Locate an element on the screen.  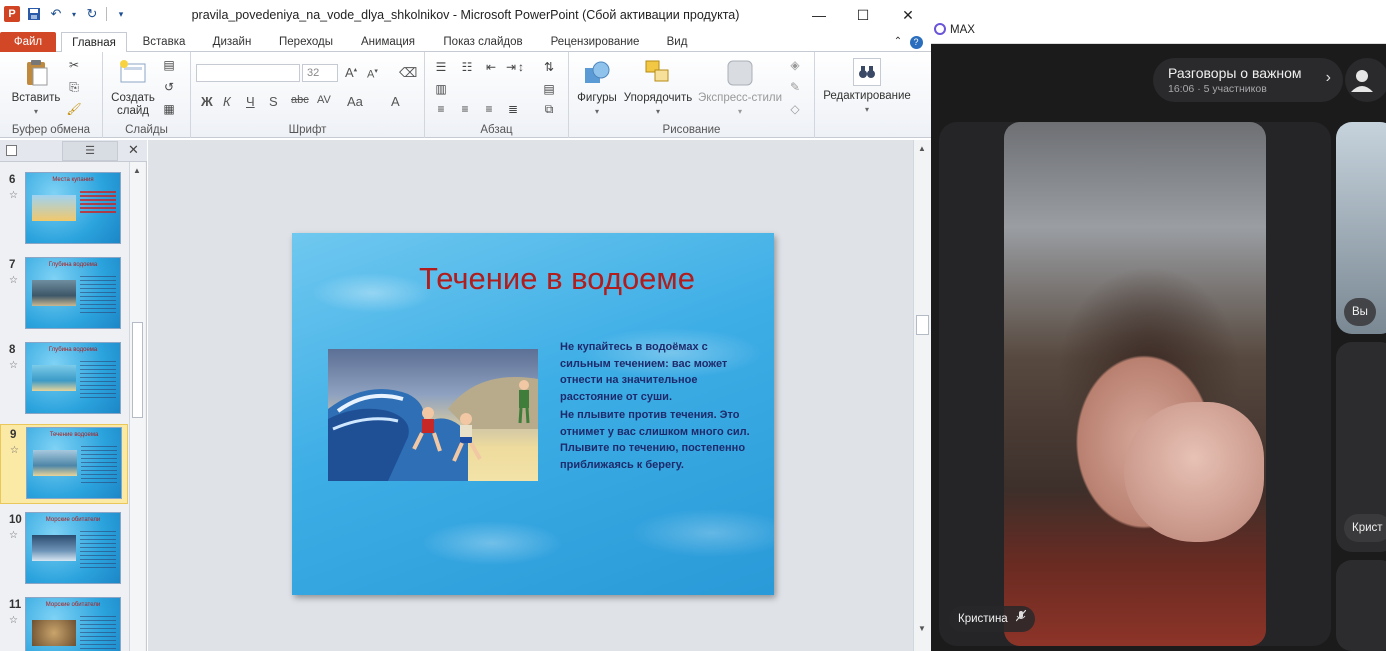
outline-tab-icon: ☰ is located at coordinates (90, 151).